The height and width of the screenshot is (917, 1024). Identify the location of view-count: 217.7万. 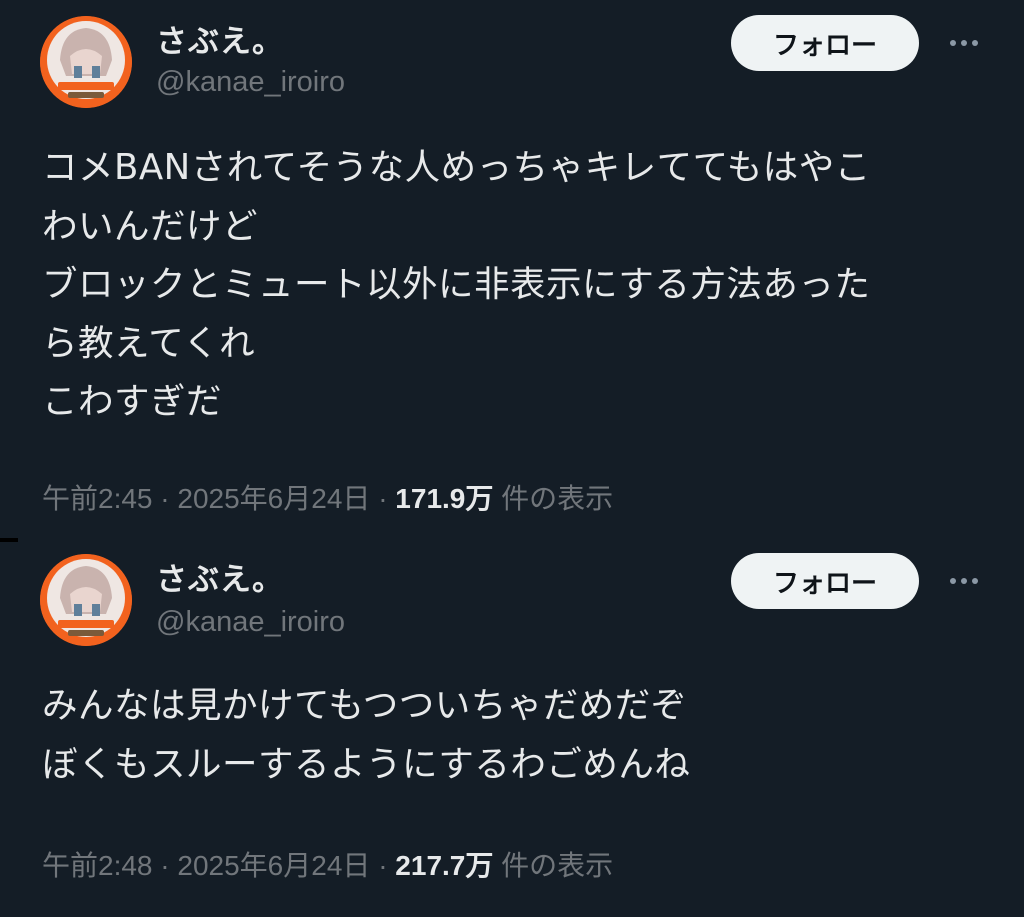
(444, 865).